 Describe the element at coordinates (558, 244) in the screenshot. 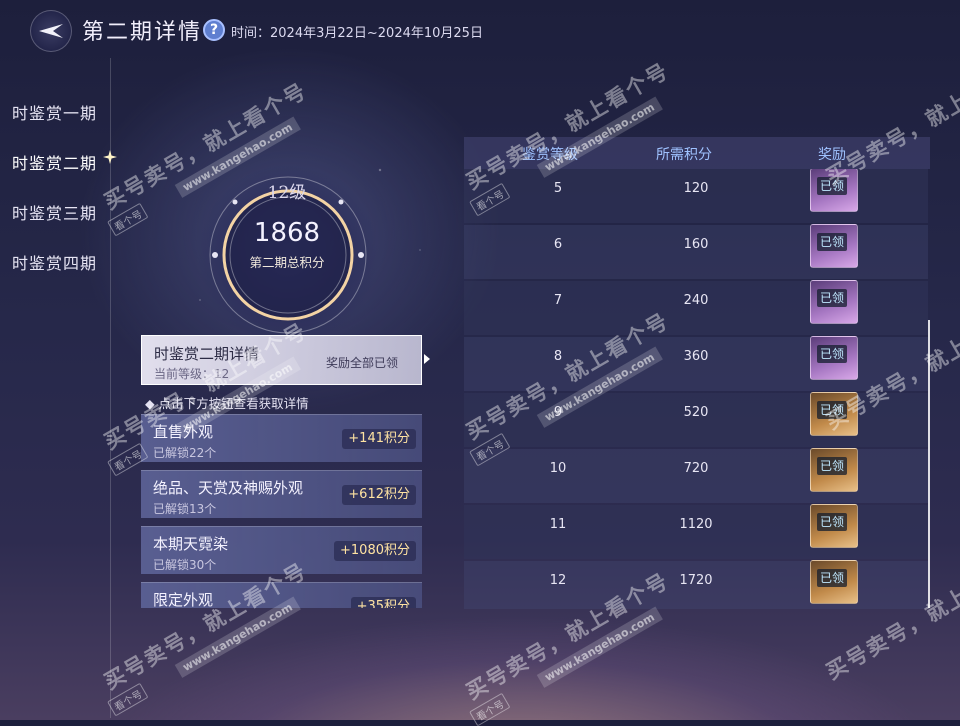

I see `row-level: 6` at that location.